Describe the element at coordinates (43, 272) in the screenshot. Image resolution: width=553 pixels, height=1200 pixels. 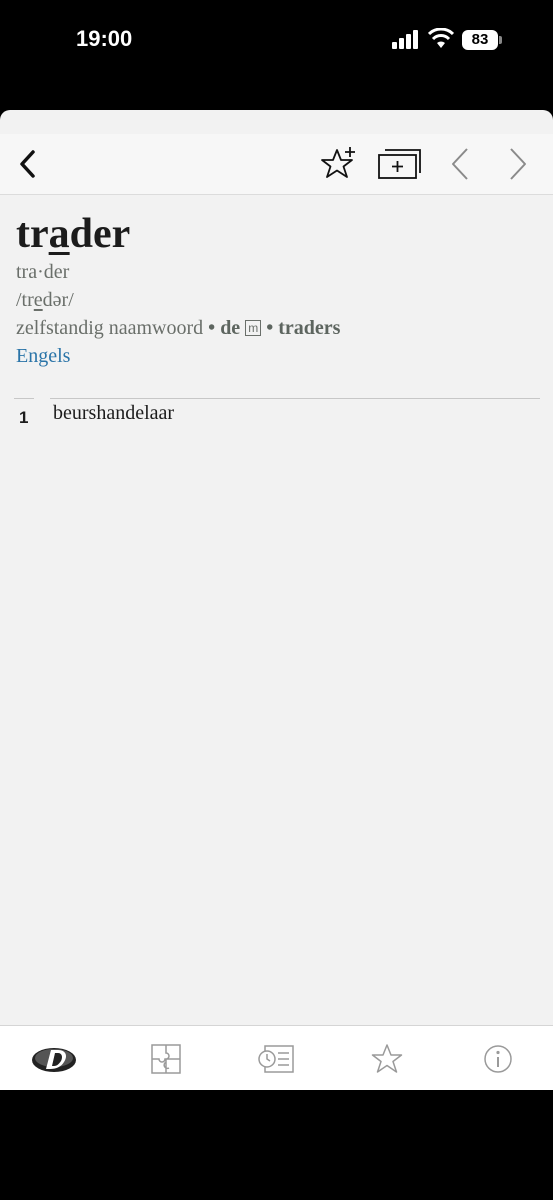
I see `syllabification: tra·der` at that location.